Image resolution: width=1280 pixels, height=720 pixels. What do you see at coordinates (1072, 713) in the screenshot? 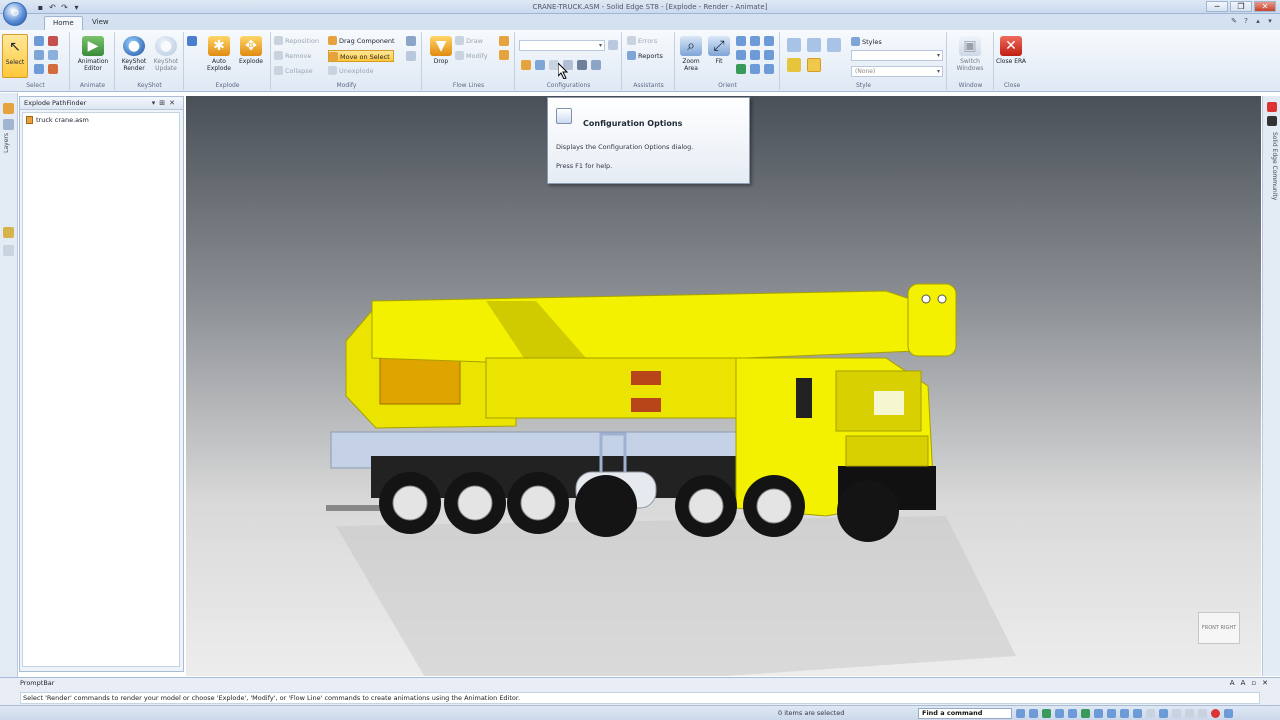
I see `status-view-icon` at bounding box center [1072, 713].